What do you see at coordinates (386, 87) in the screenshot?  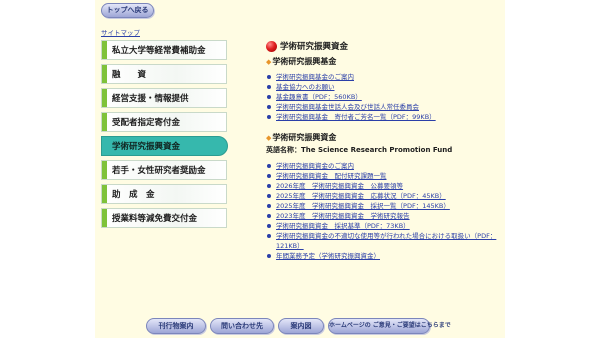 I see `list-item: 基金協力へのお願い` at bounding box center [386, 87].